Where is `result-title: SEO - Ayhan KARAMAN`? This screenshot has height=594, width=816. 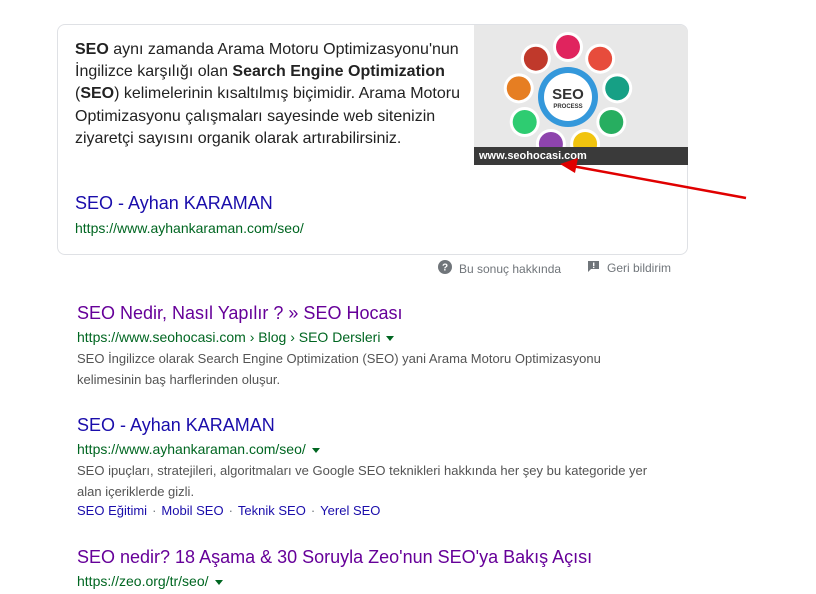 result-title: SEO - Ayhan KARAMAN is located at coordinates (372, 425).